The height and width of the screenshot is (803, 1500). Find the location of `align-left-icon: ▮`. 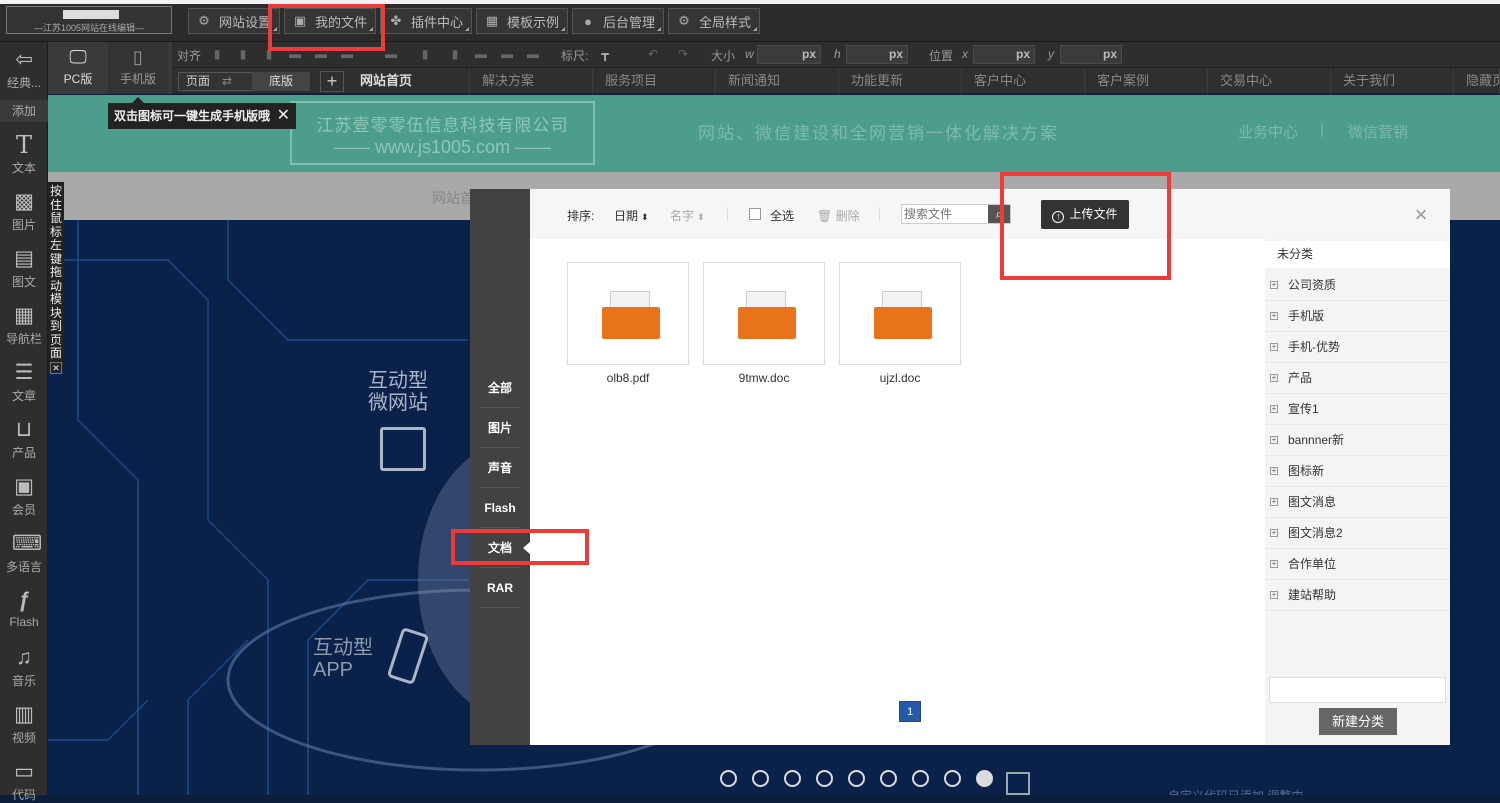

align-left-icon: ▮ is located at coordinates (217, 54).